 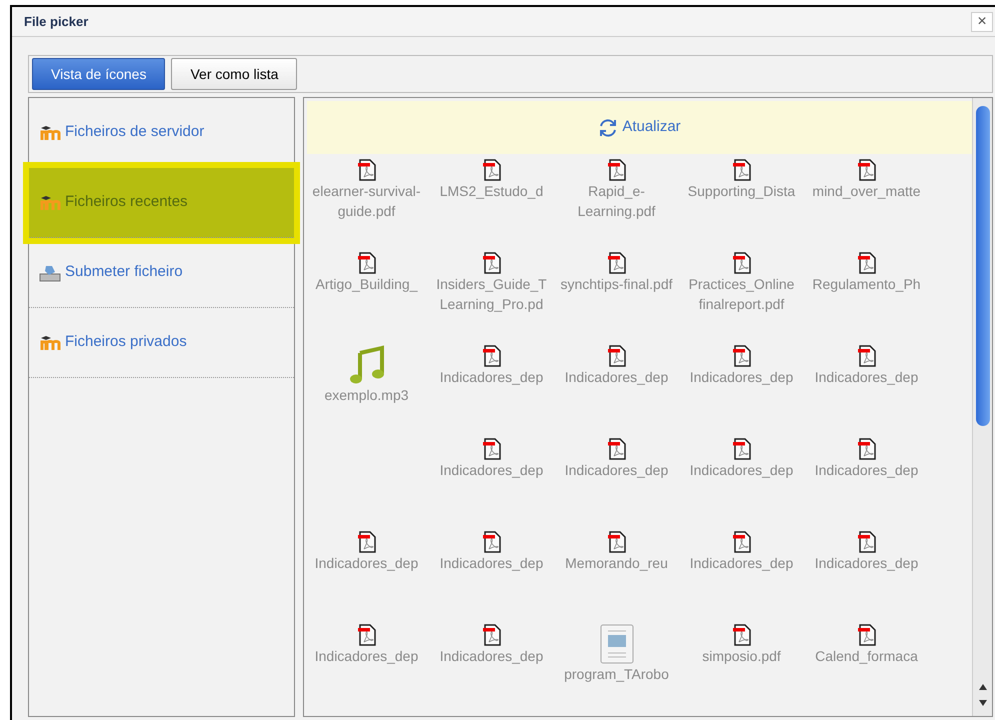 I want to click on file-item: Insiders_Guide_T Learning_Pro.pd, so click(x=492, y=283).